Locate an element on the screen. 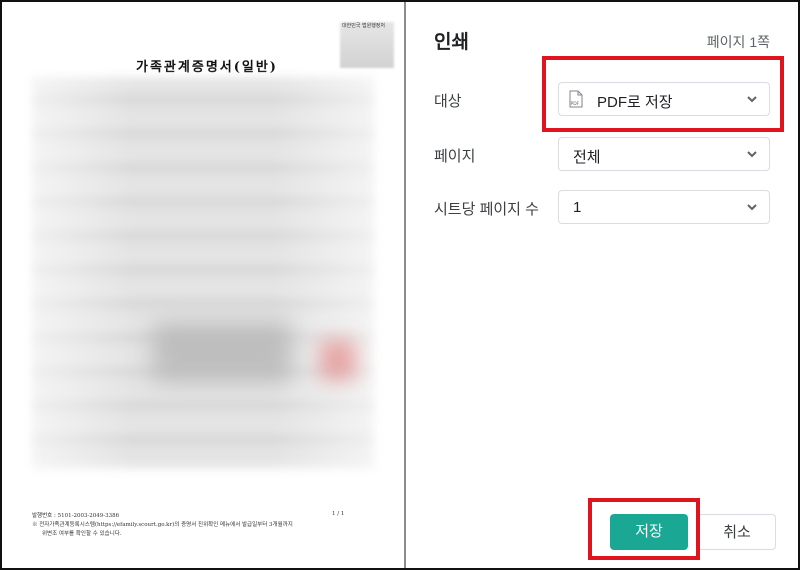  pages-value: 전체 is located at coordinates (587, 157).